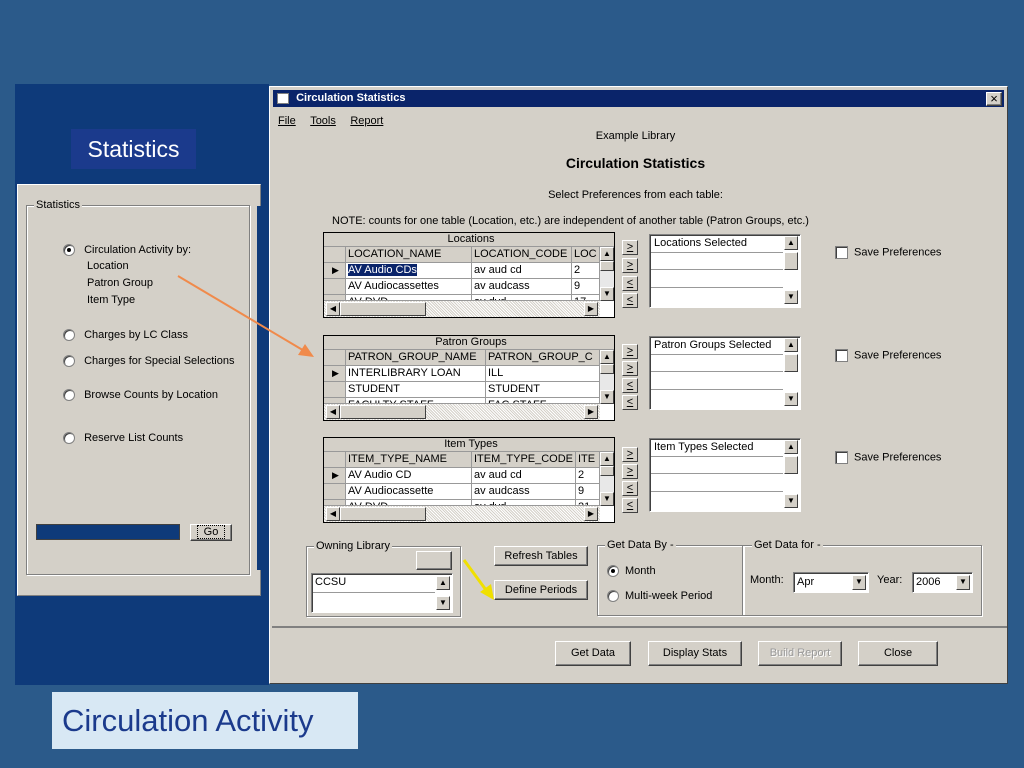 The image size is (1024, 768). I want to click on yellow-arrow-line, so click(475, 575).